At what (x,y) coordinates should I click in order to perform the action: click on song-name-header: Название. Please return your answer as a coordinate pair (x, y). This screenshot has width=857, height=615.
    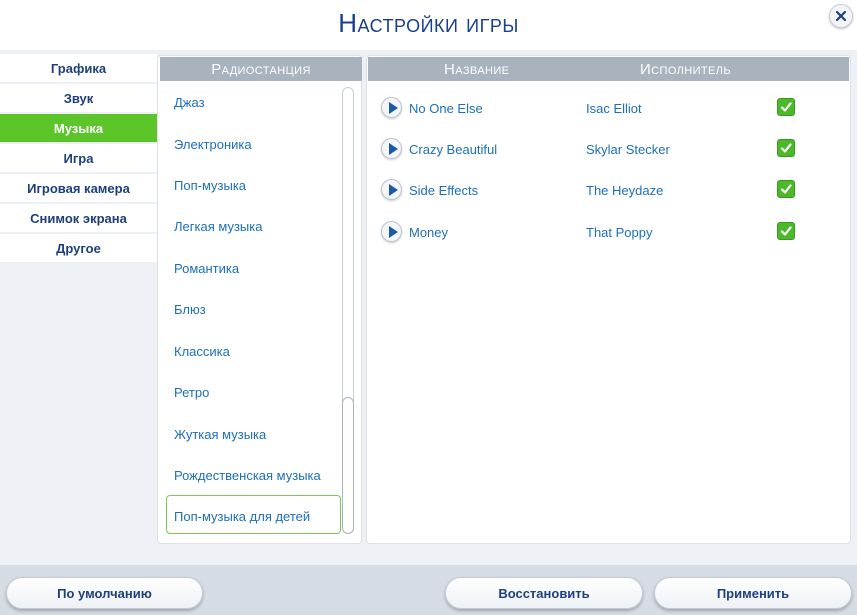
    Looking at the image, I should click on (477, 69).